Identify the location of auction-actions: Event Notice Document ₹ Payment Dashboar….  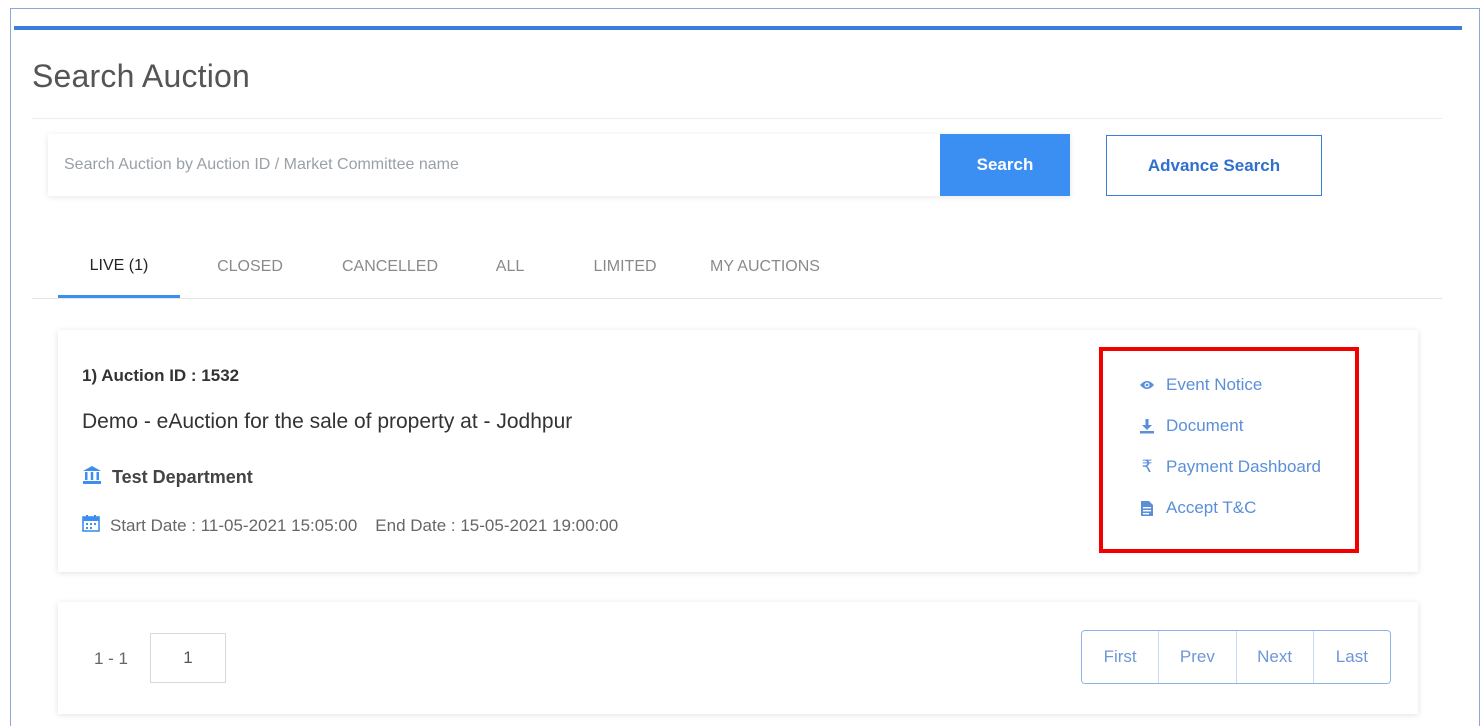
(1229, 446).